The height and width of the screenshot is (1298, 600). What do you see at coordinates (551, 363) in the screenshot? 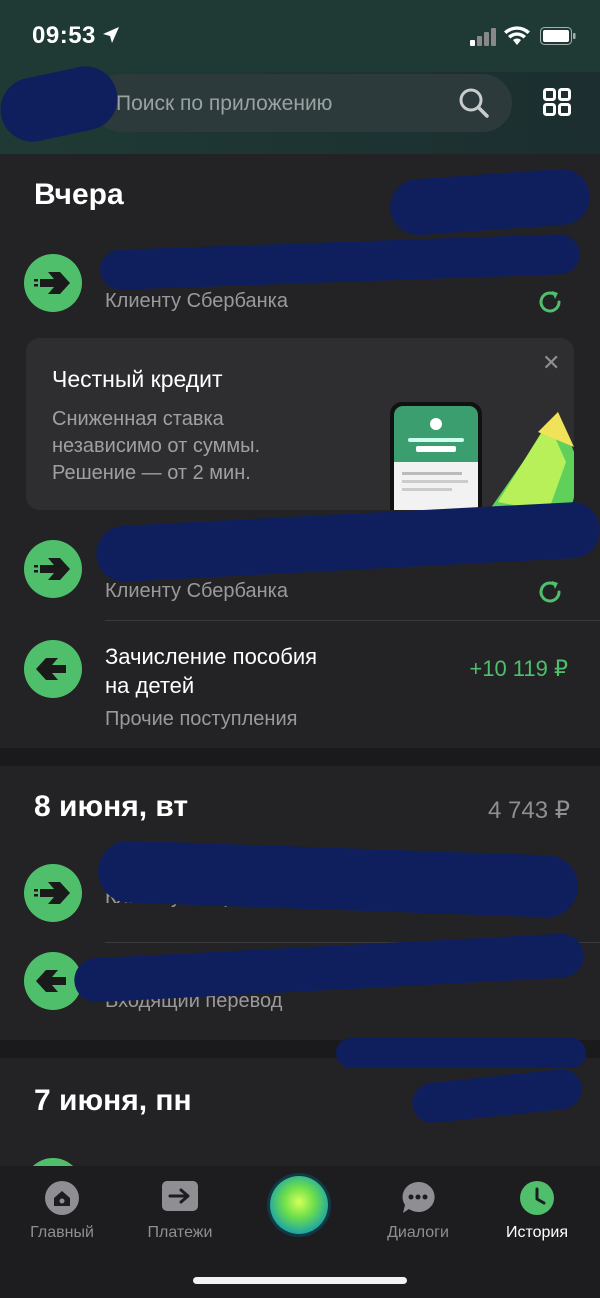
I see `close-icon: ✕` at bounding box center [551, 363].